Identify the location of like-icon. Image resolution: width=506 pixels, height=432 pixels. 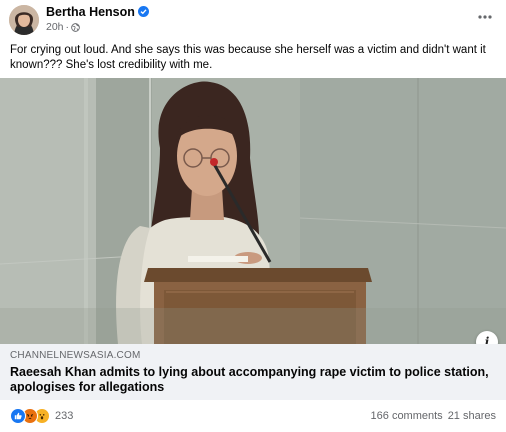
(18, 416).